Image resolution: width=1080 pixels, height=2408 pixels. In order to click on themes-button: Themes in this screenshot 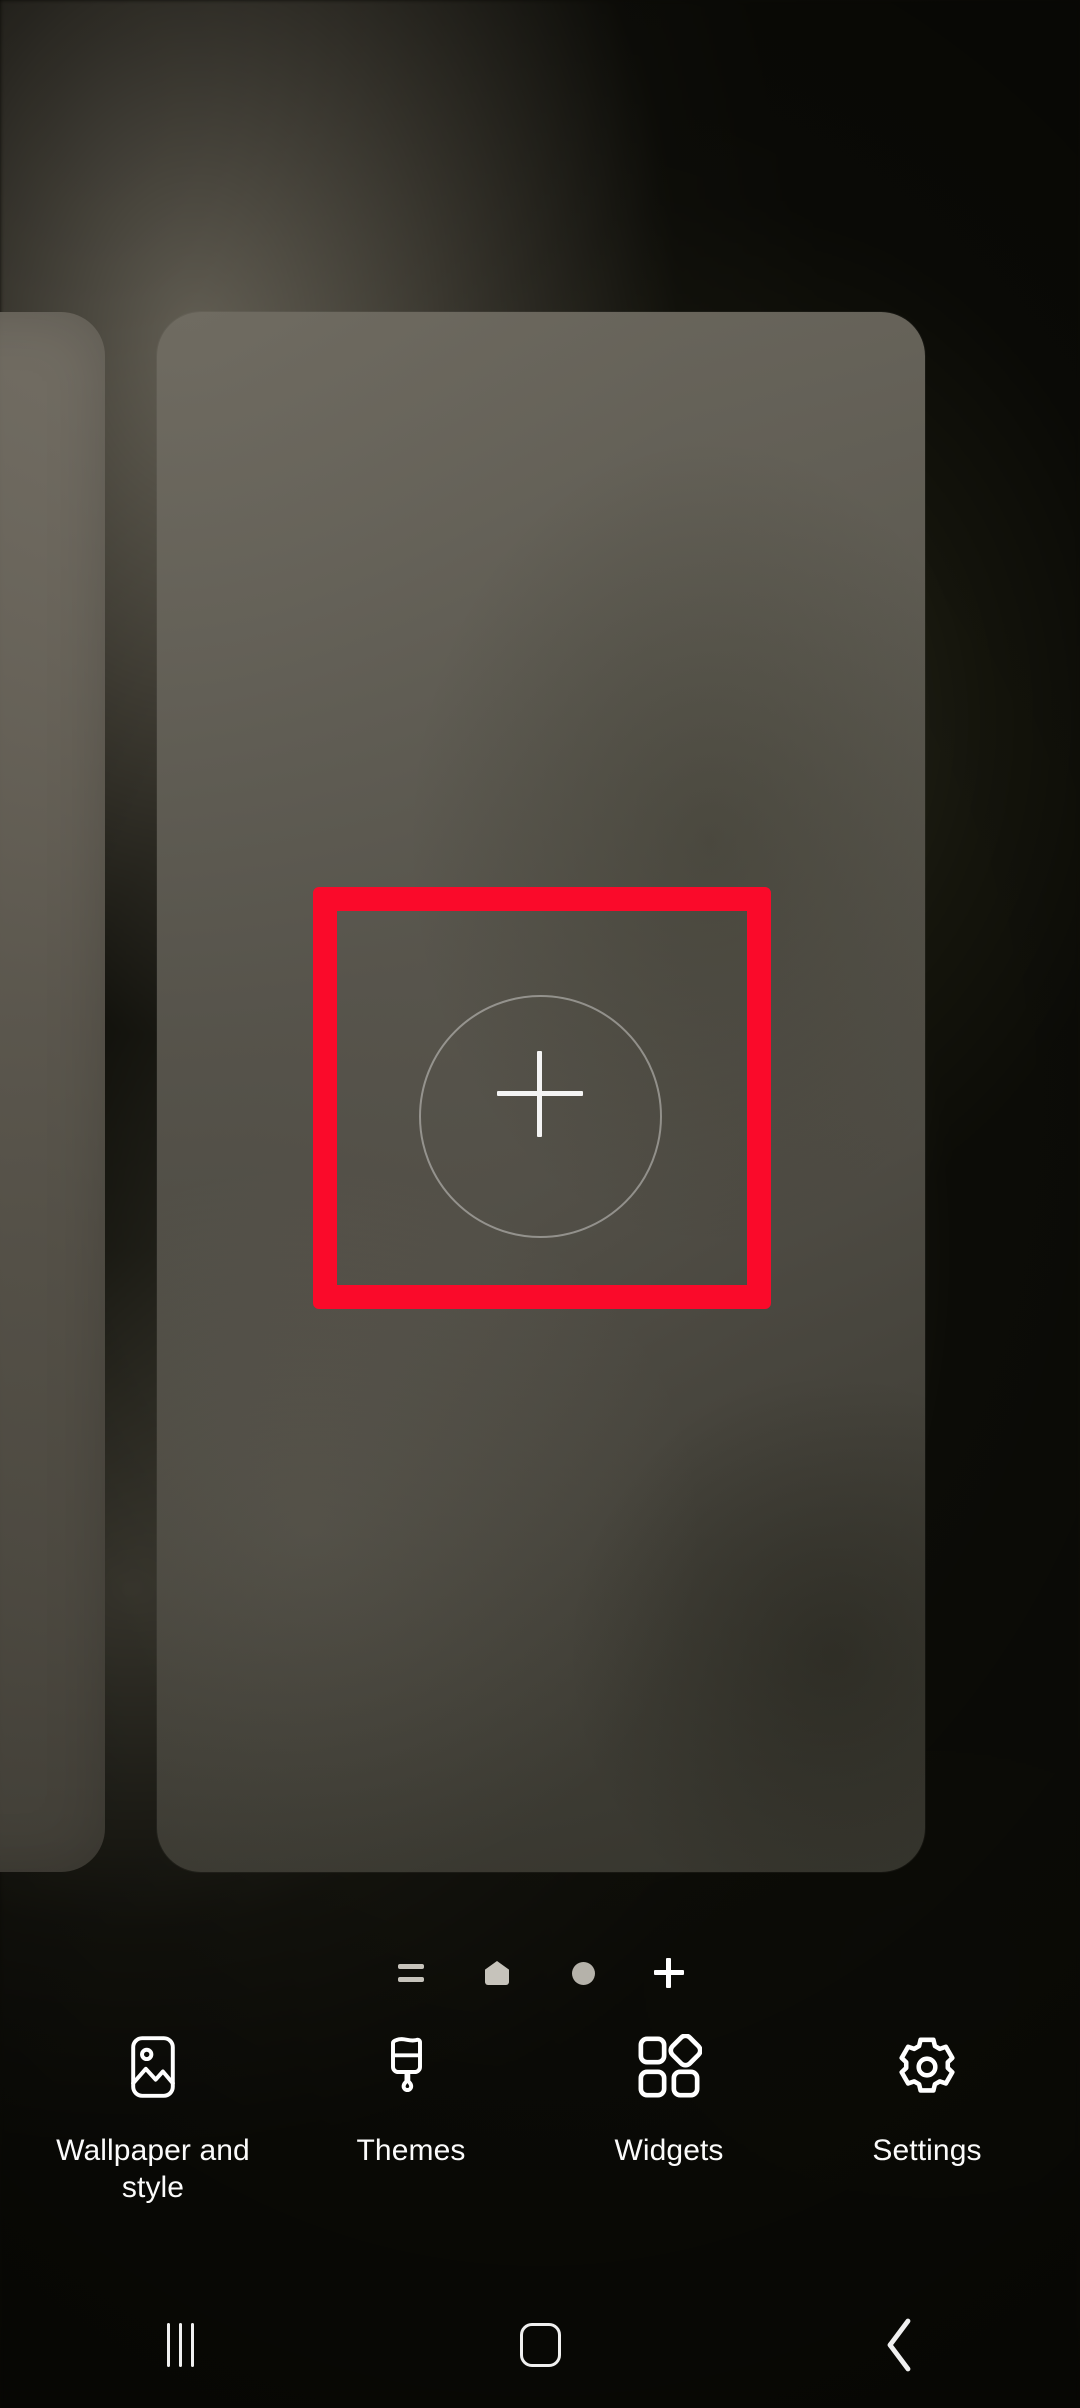, I will do `click(411, 2099)`.